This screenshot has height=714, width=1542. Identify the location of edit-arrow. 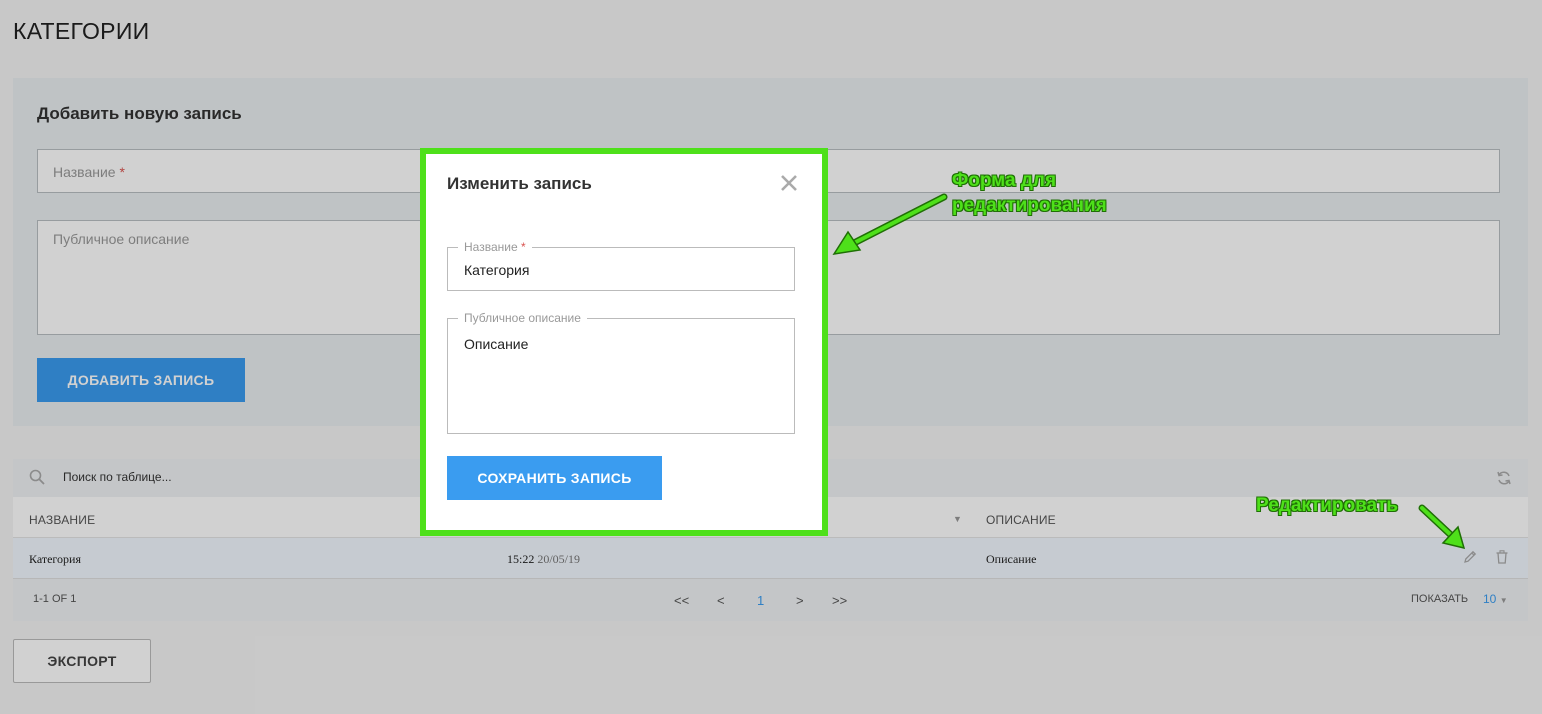
(1442, 527).